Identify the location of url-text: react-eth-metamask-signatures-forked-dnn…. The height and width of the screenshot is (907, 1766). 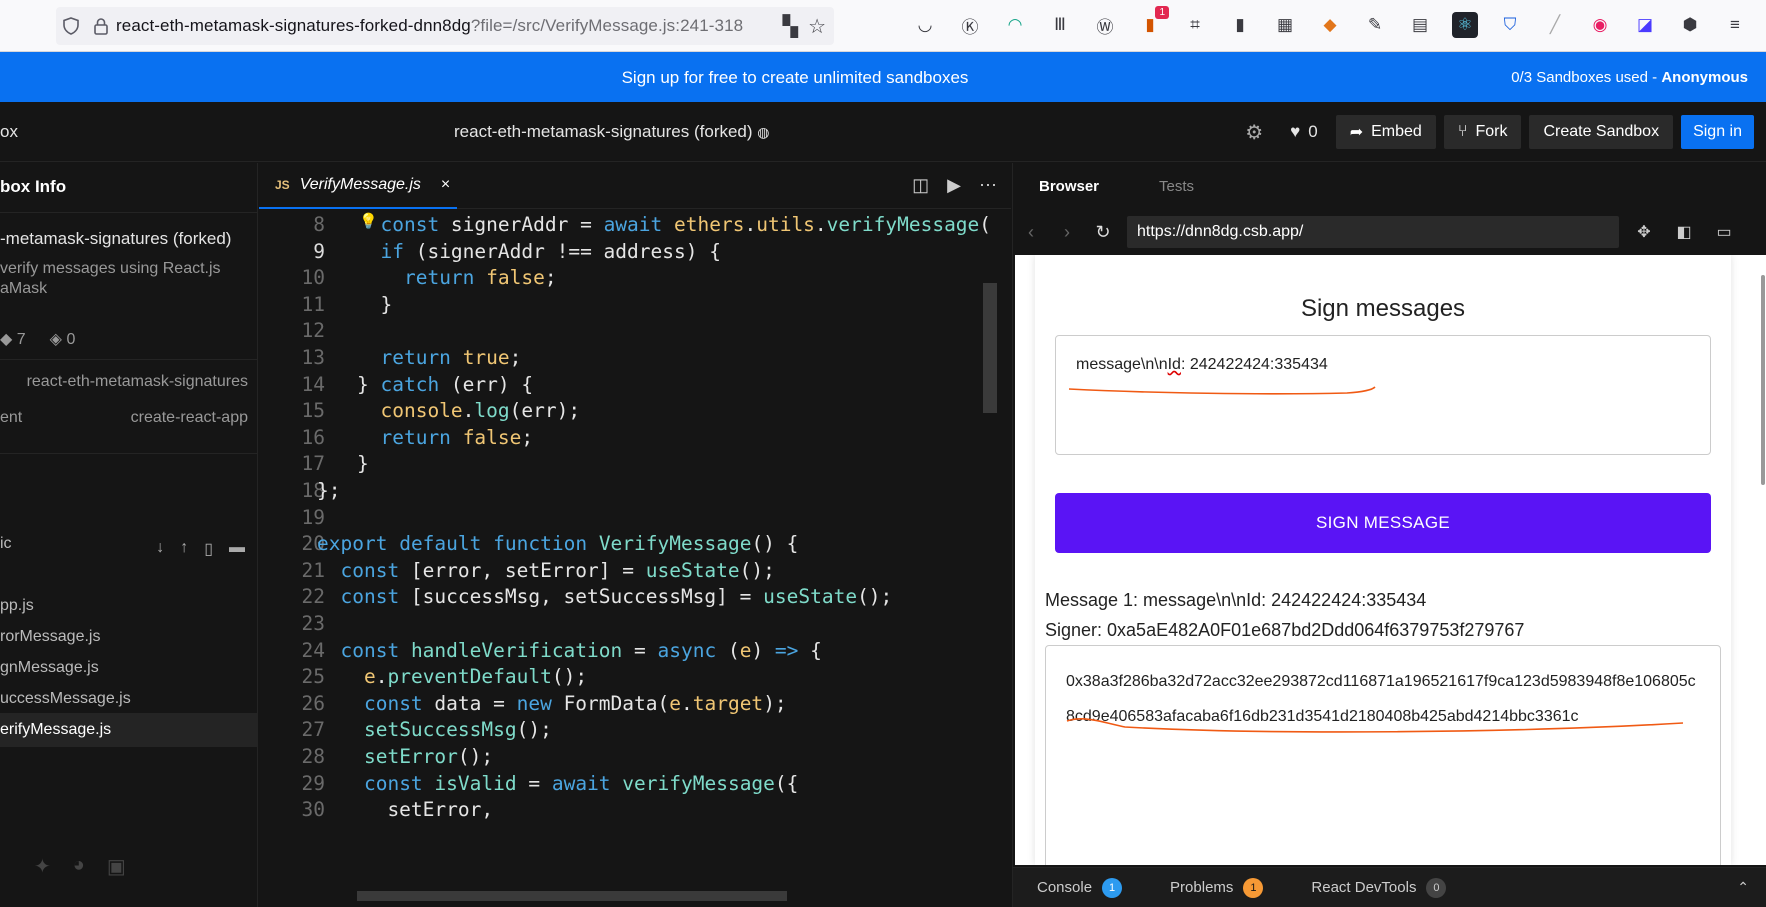
(449, 26).